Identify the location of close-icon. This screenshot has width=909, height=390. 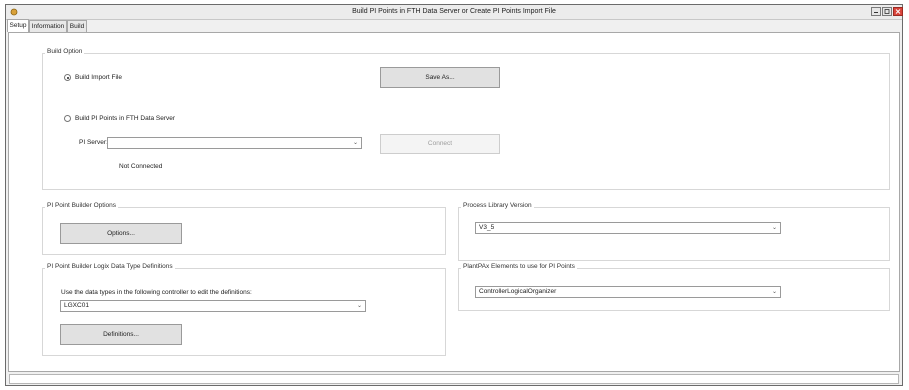
(898, 11).